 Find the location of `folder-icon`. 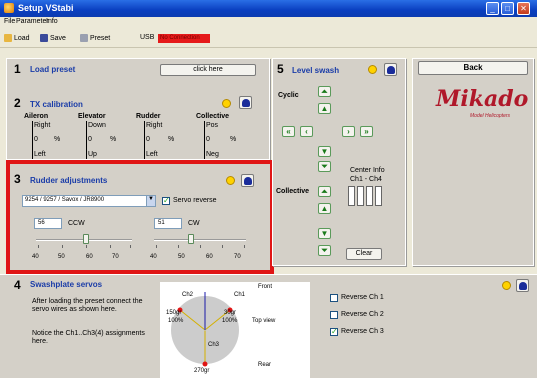

folder-icon is located at coordinates (8, 38).